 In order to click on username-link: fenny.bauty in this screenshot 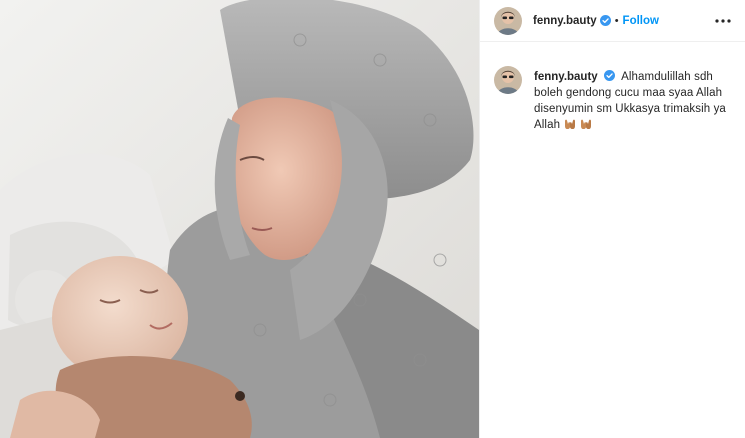, I will do `click(565, 21)`.